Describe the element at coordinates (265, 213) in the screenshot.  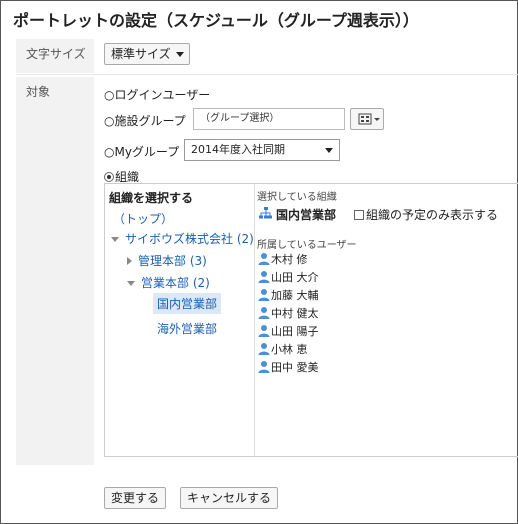
I see `organization-icon` at that location.